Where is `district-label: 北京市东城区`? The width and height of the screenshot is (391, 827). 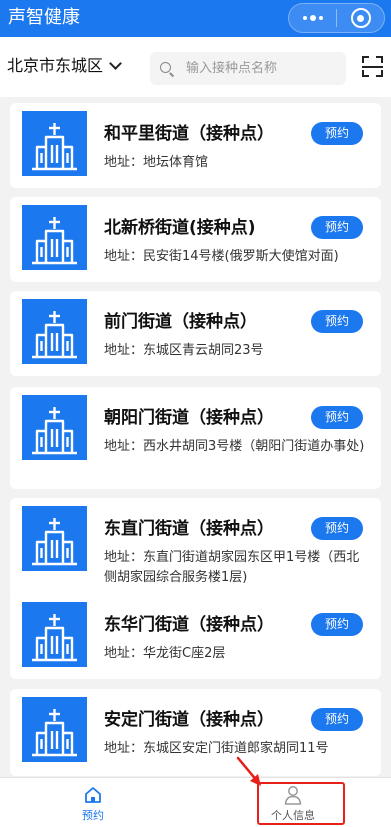
district-label: 北京市东城区 is located at coordinates (55, 65).